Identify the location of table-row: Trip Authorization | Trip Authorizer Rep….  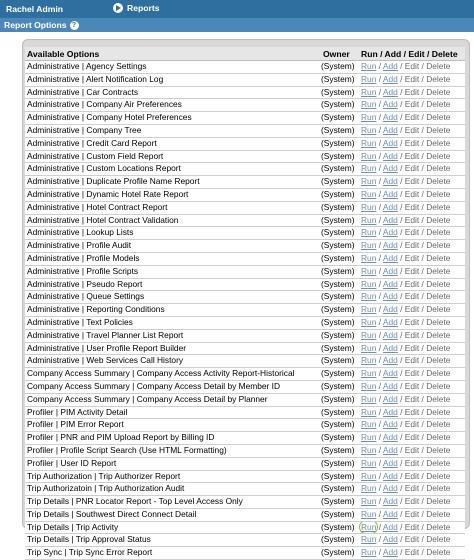
(245, 477).